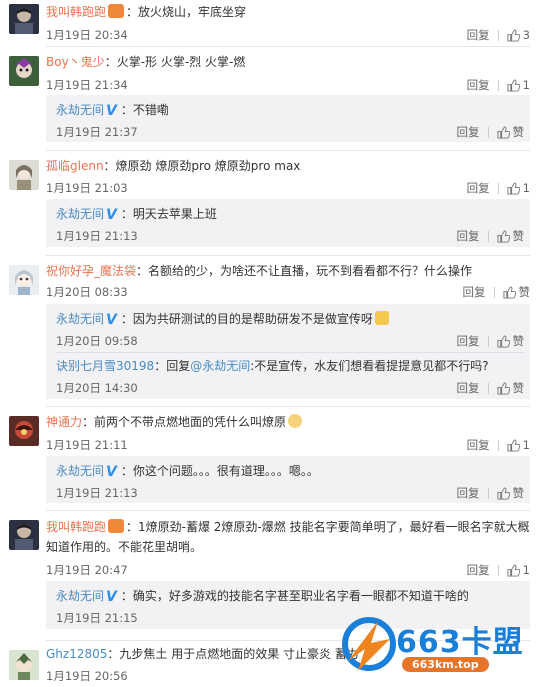  Describe the element at coordinates (87, 292) in the screenshot. I see `comment-time: 1月20日 08:33` at that location.